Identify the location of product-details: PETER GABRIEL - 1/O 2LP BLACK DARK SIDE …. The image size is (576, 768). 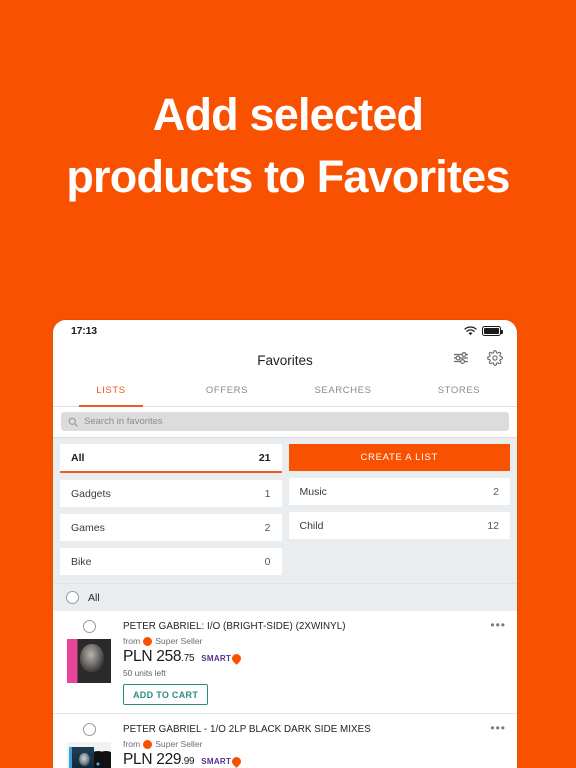
(314, 745).